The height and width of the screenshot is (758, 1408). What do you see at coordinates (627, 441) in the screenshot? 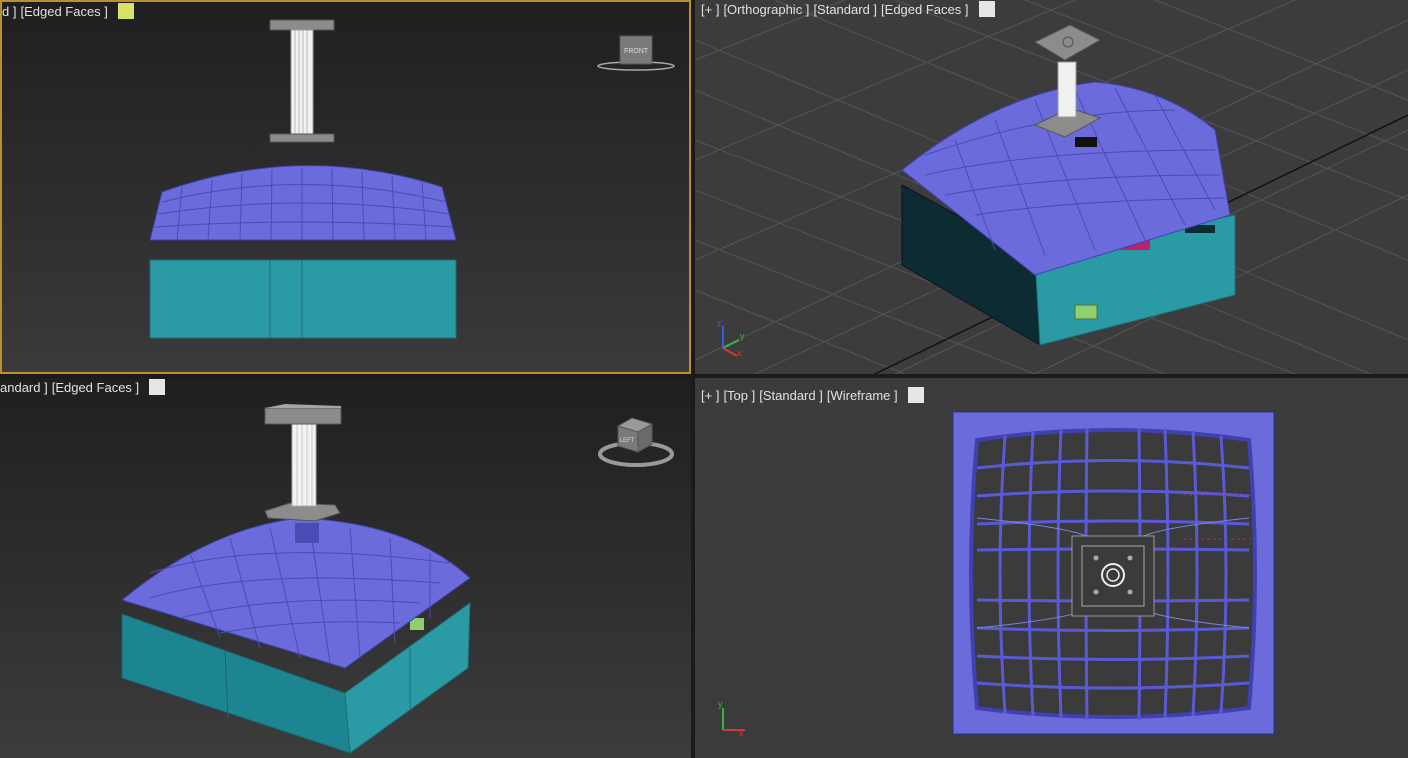
I see `viewcube-face-label: LEFT` at bounding box center [627, 441].